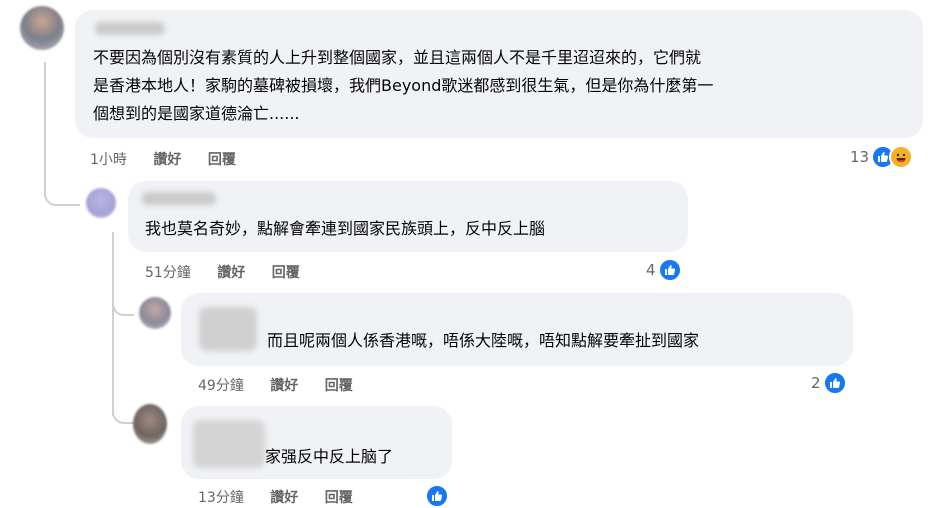 The width and height of the screenshot is (945, 508). I want to click on comment-bubble: 我也莫名奇妙，點解會牽連到國家民族頭上，反中反上腦, so click(408, 216).